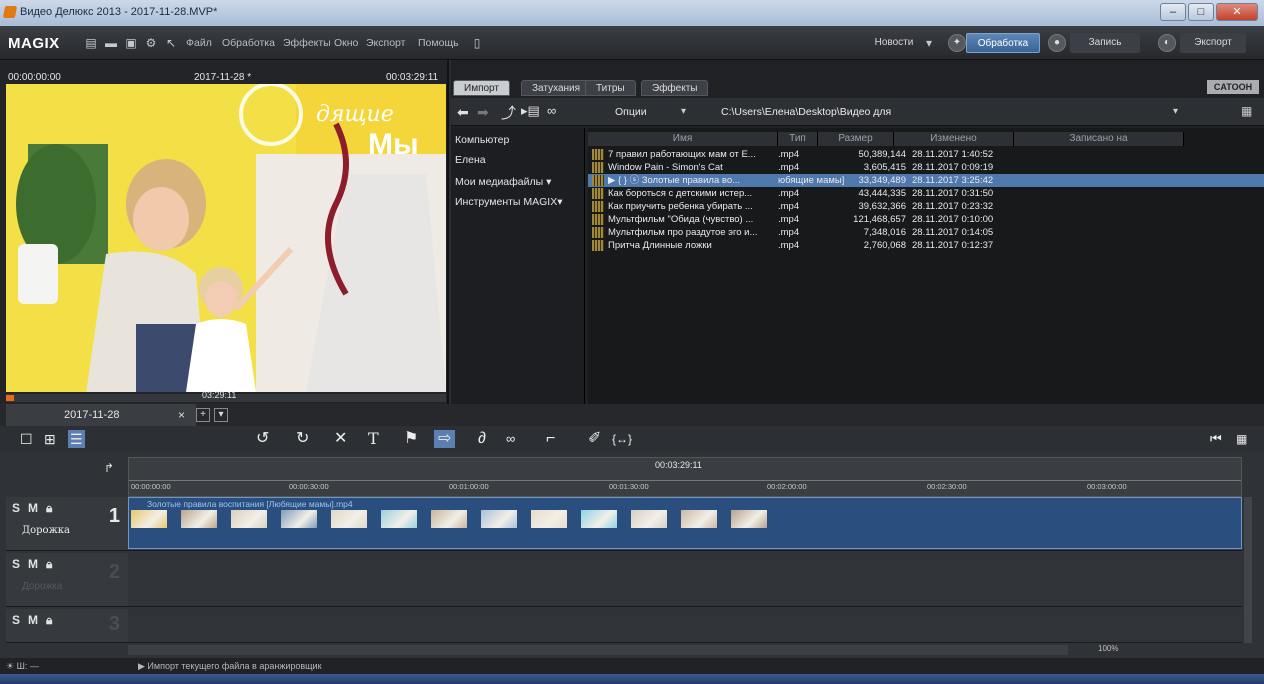  What do you see at coordinates (111, 43) in the screenshot?
I see `open-folder-icon: ▬` at bounding box center [111, 43].